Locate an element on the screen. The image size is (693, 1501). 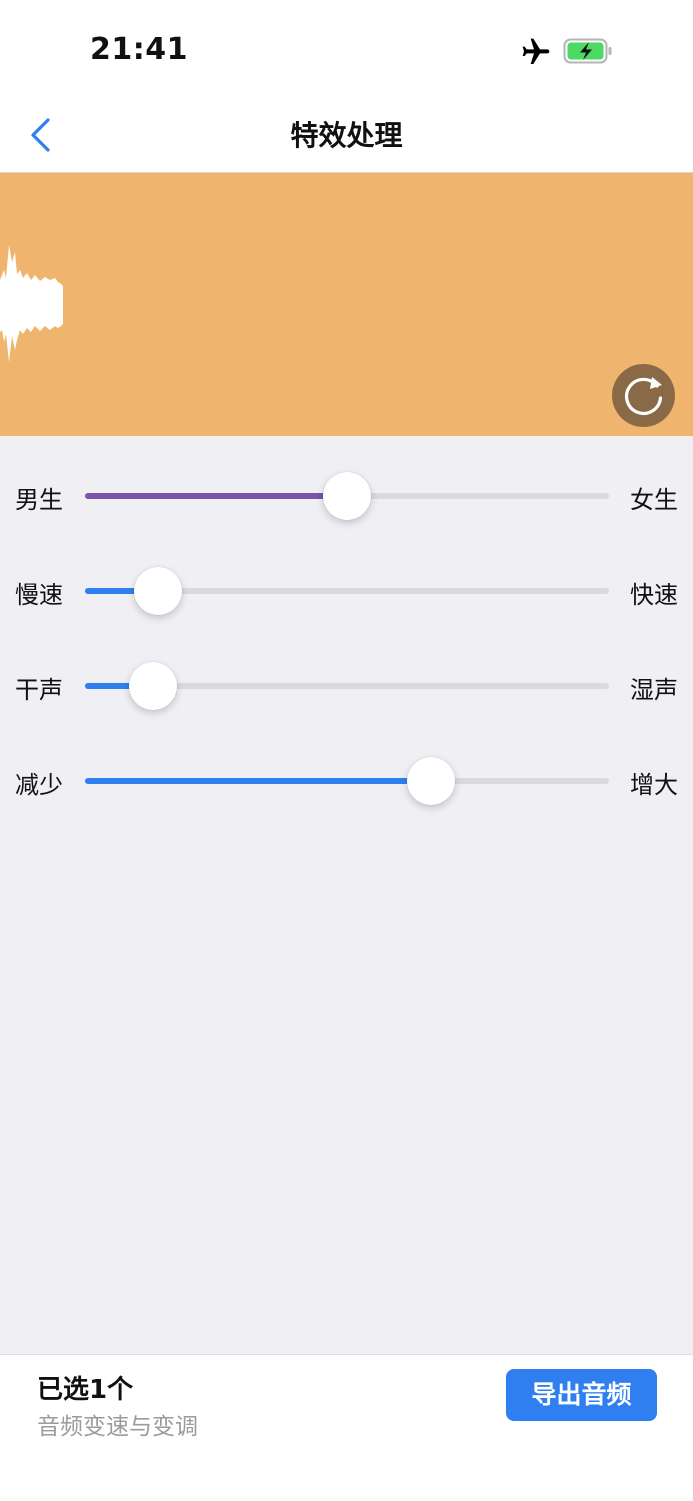
slider-left-label: 男生 is located at coordinates (39, 500).